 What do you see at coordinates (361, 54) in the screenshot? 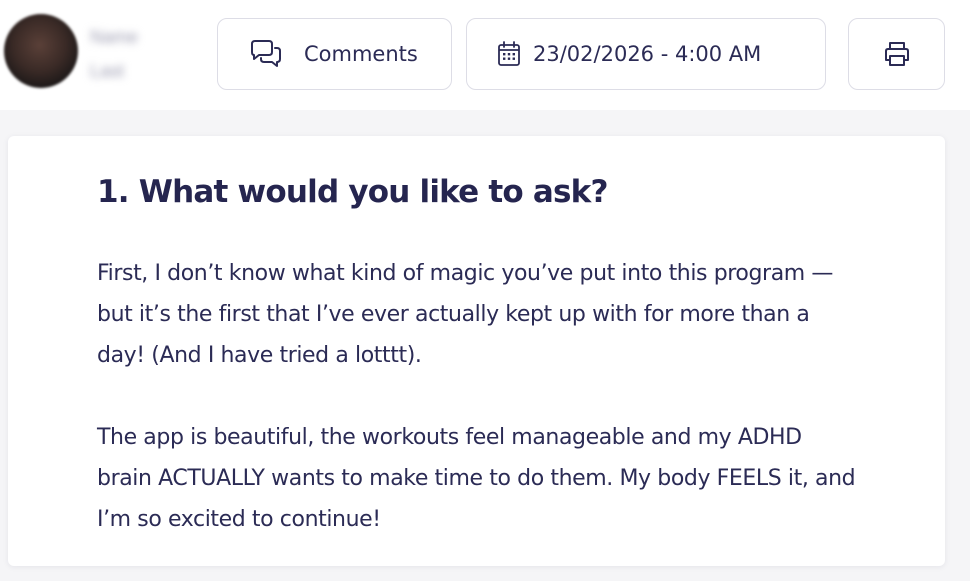
I see `comments-label: Comments` at bounding box center [361, 54].